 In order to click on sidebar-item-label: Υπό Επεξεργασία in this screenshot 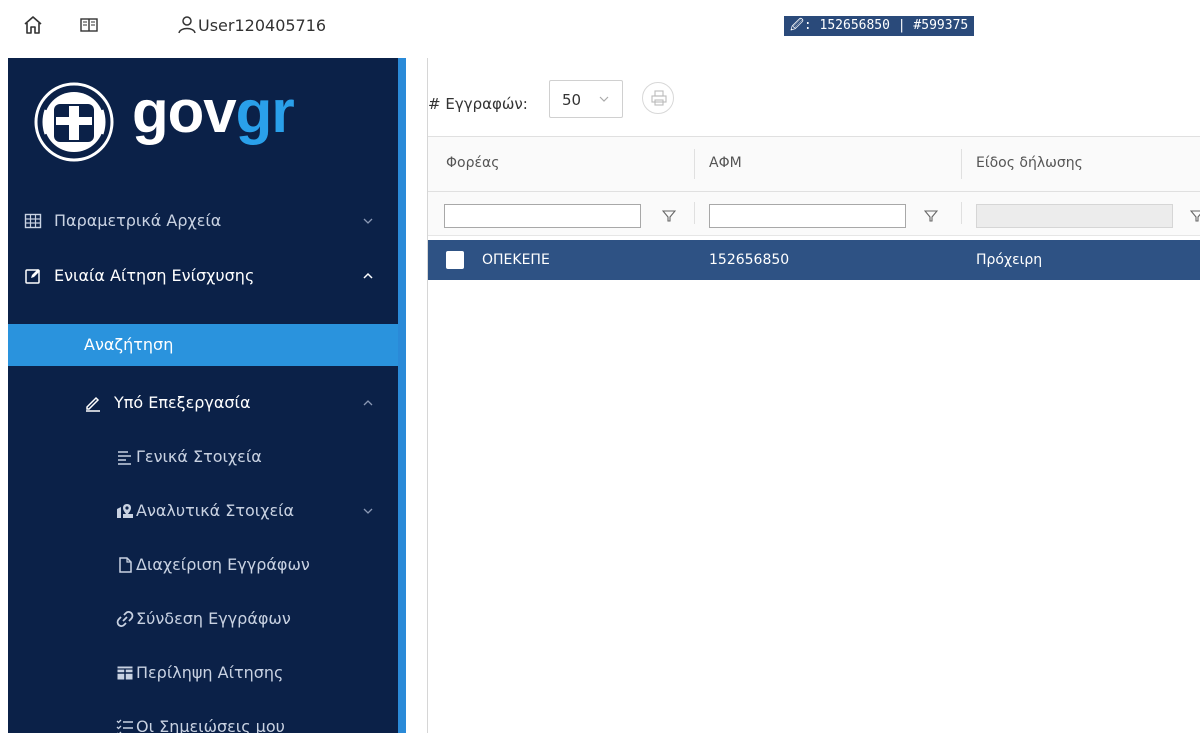, I will do `click(182, 402)`.